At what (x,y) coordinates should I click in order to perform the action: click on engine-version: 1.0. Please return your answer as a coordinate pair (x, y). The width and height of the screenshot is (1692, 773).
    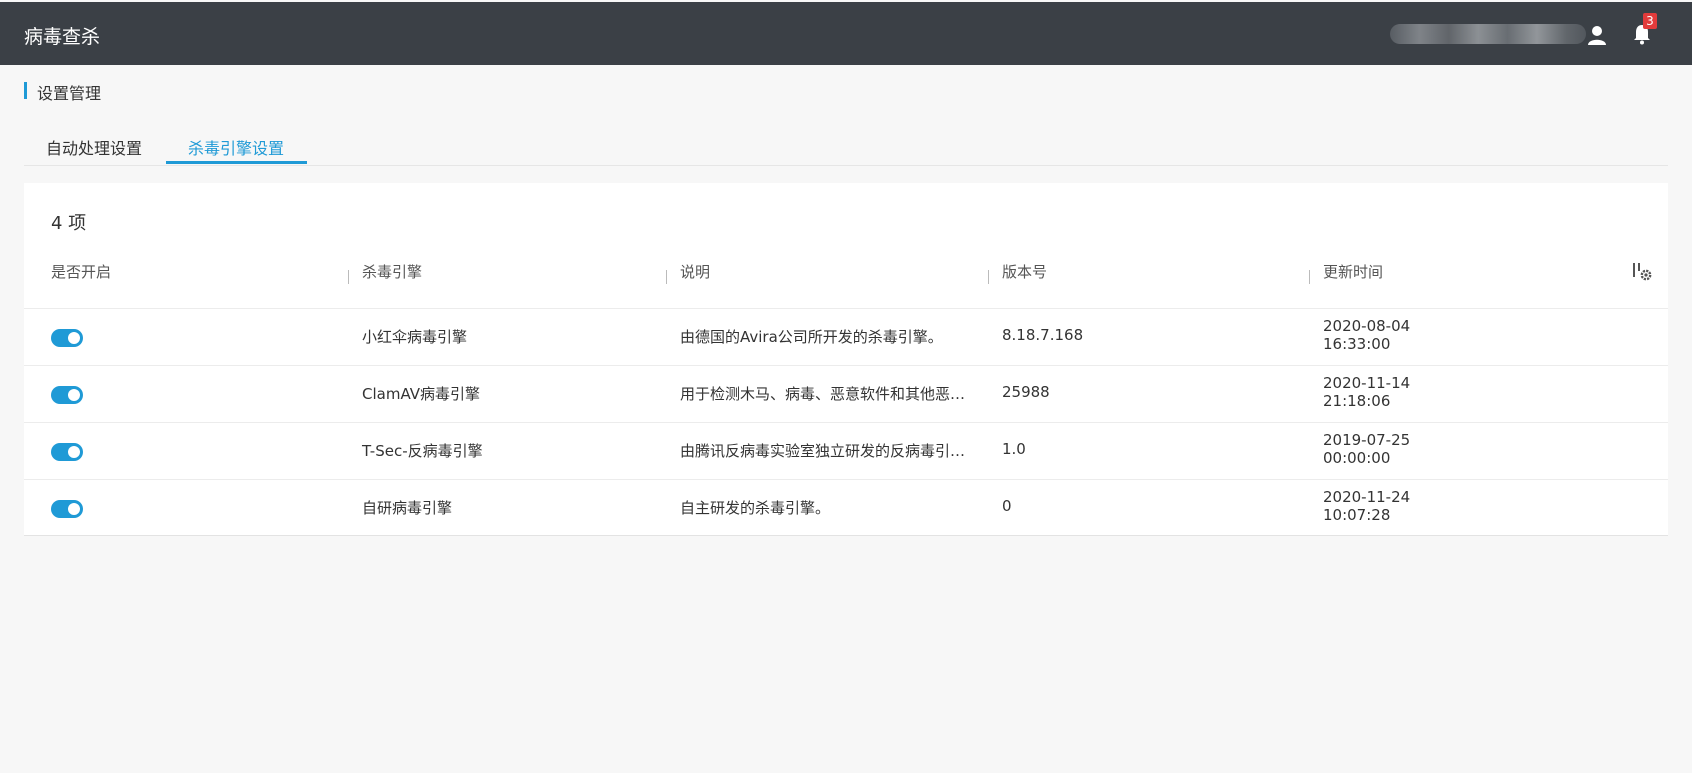
    Looking at the image, I should click on (1014, 449).